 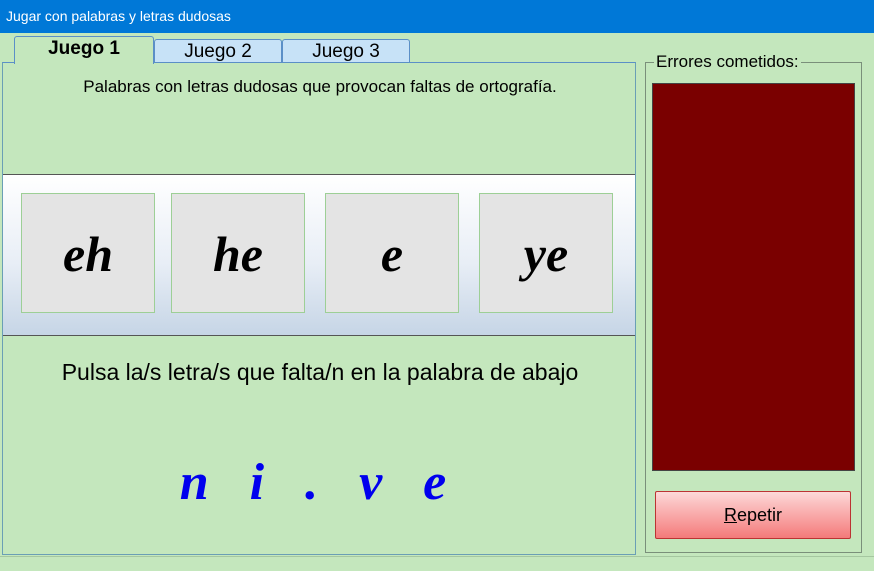 What do you see at coordinates (118, 16) in the screenshot?
I see `window-title: Jugar con palabras y letras dudosas` at bounding box center [118, 16].